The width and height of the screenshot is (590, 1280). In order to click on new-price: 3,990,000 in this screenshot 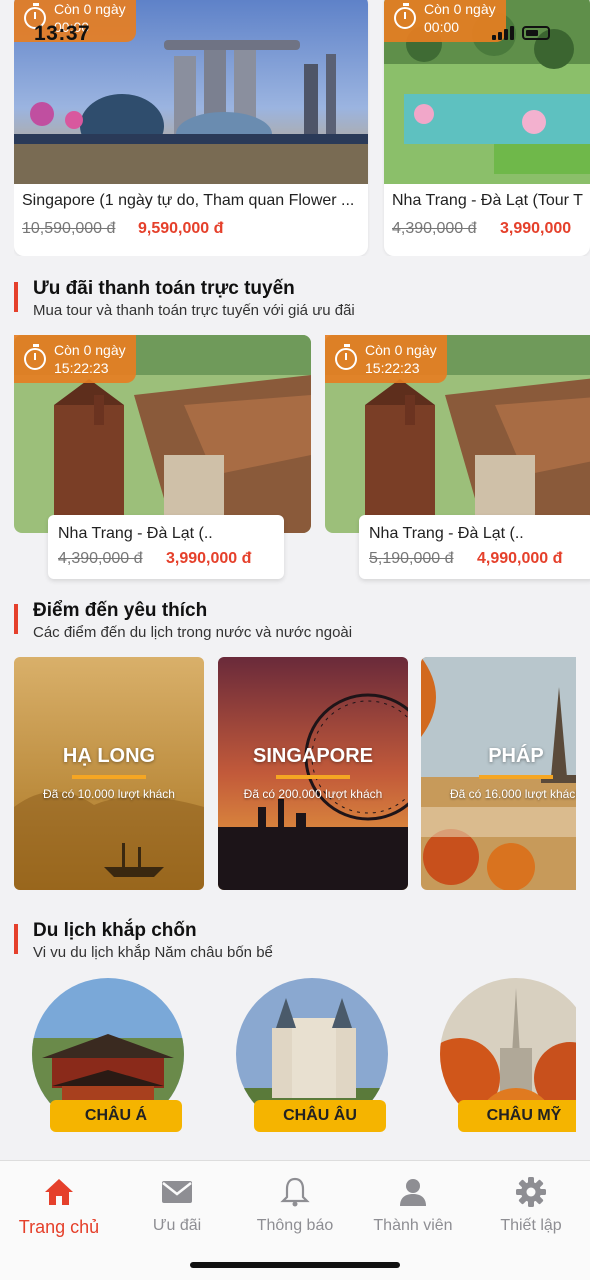, I will do `click(536, 228)`.